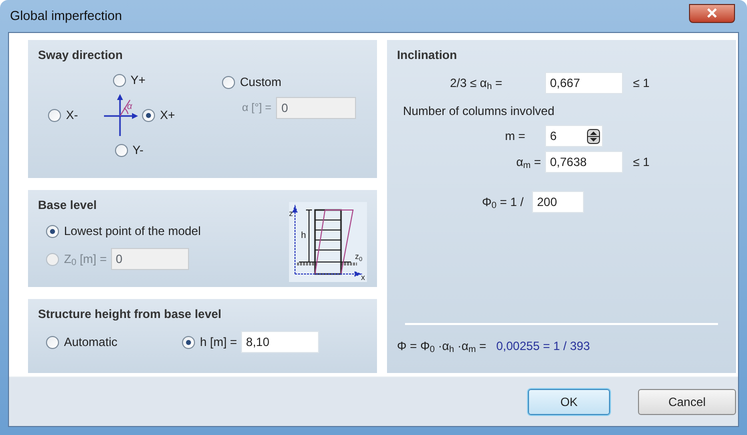 The image size is (747, 435). I want to click on phi-result: 0,00255 = 1 / 393, so click(543, 346).